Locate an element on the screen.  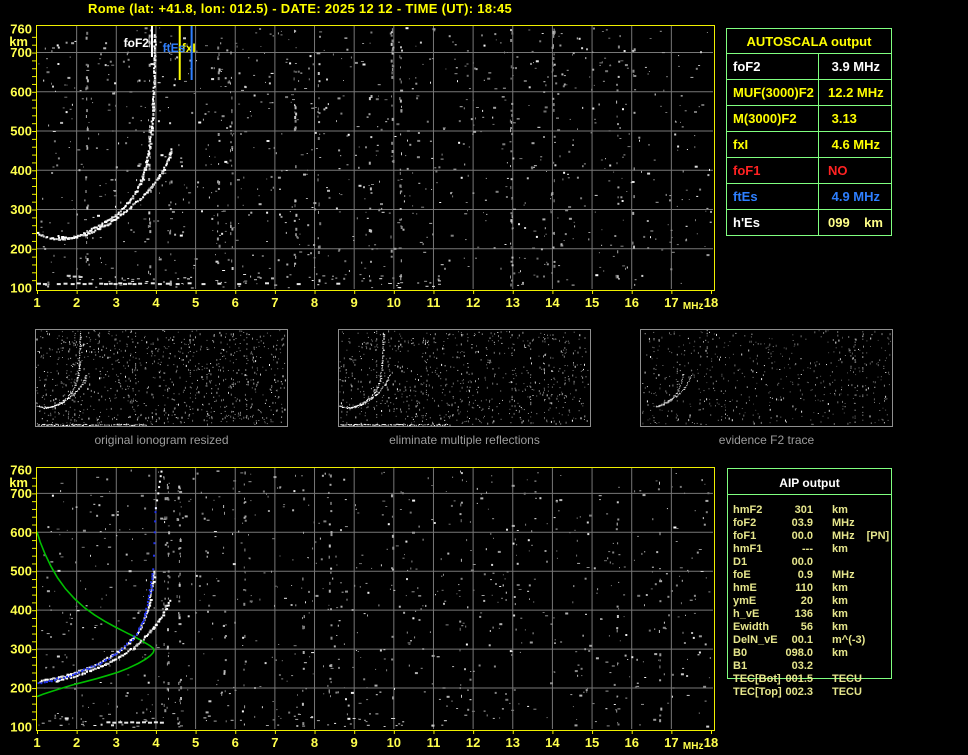
autoscala-row-value: 4.6 MHz is located at coordinates (854, 144).